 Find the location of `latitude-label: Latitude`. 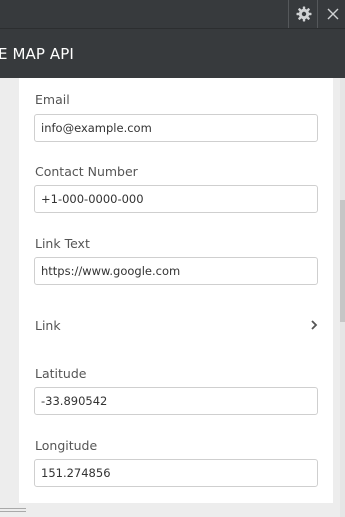

latitude-label: Latitude is located at coordinates (61, 373).